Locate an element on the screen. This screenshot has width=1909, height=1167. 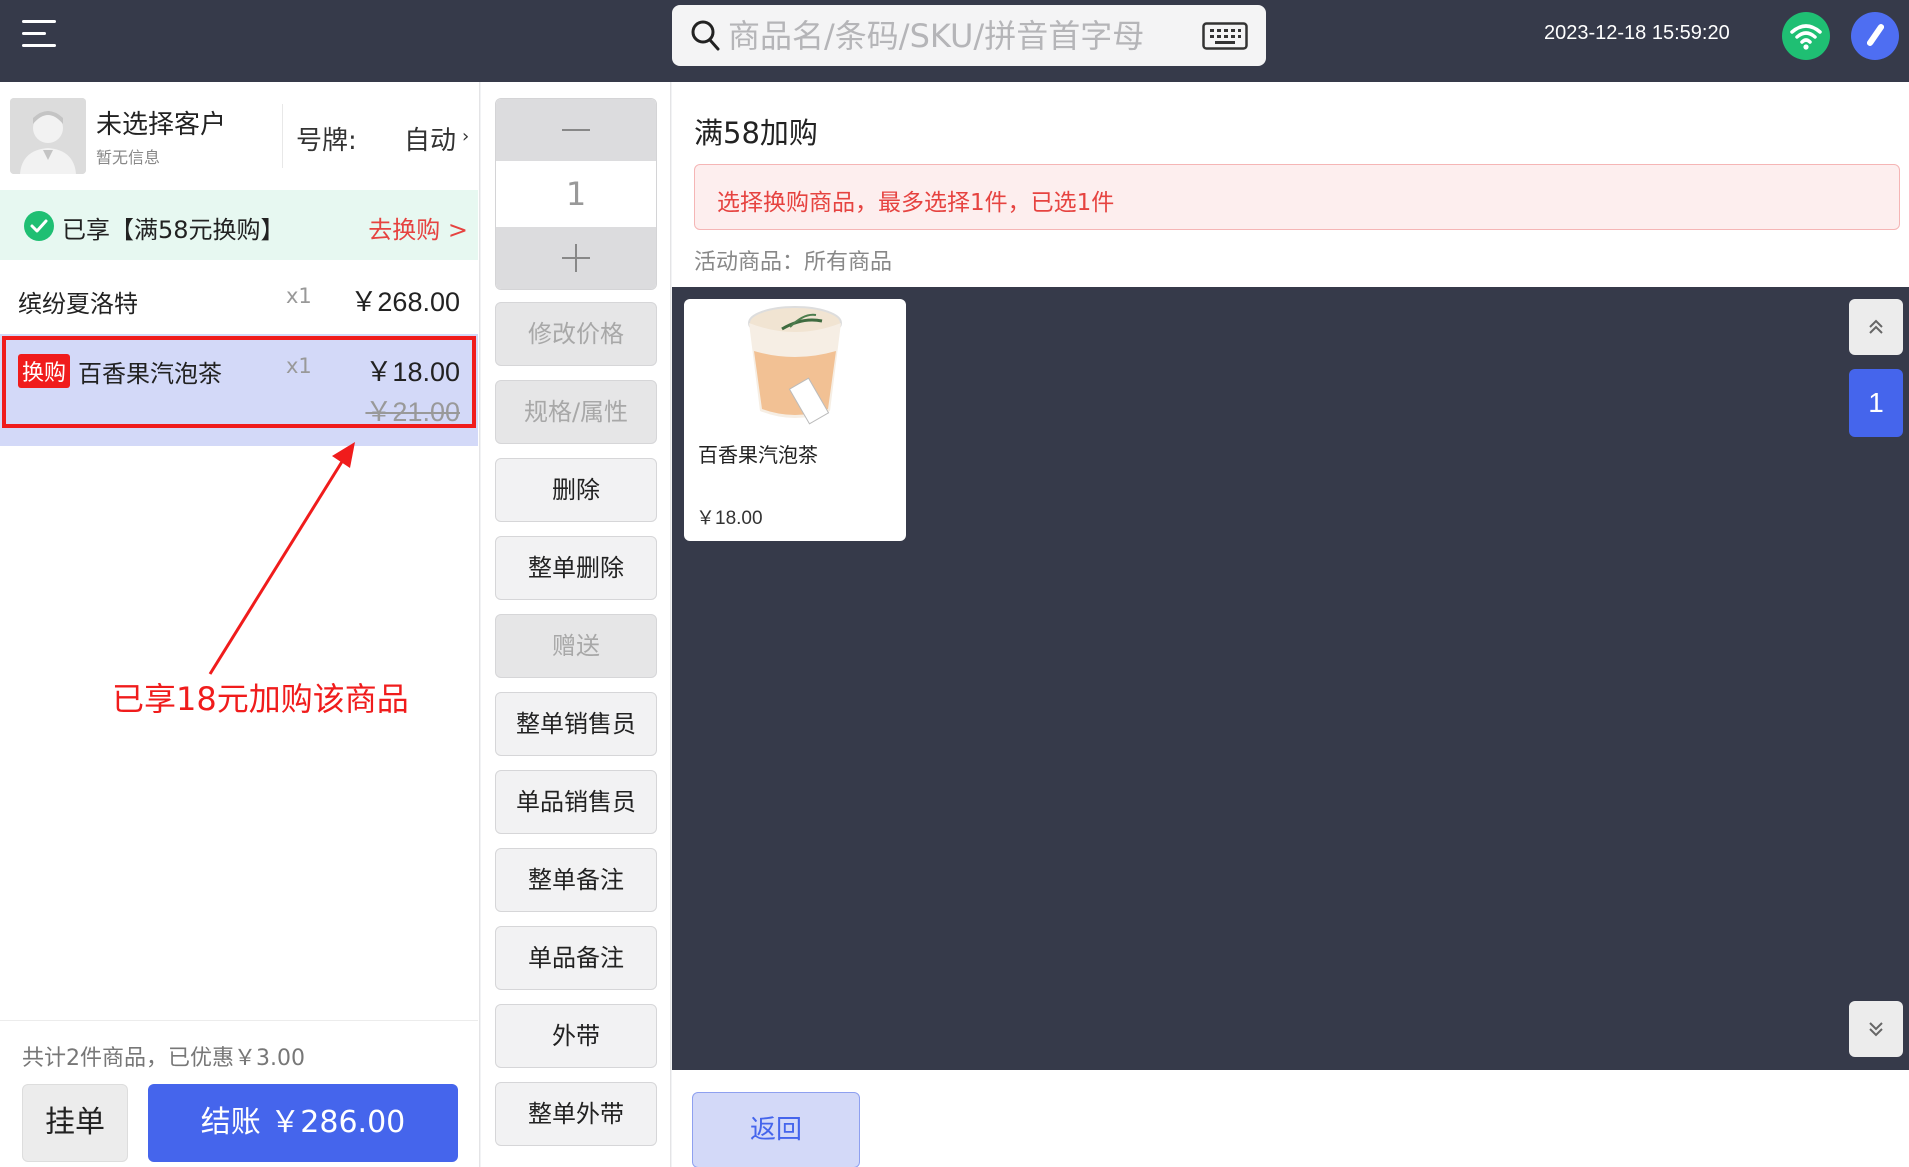
cart-item-original-price: ￥21.00 is located at coordinates (412, 412).